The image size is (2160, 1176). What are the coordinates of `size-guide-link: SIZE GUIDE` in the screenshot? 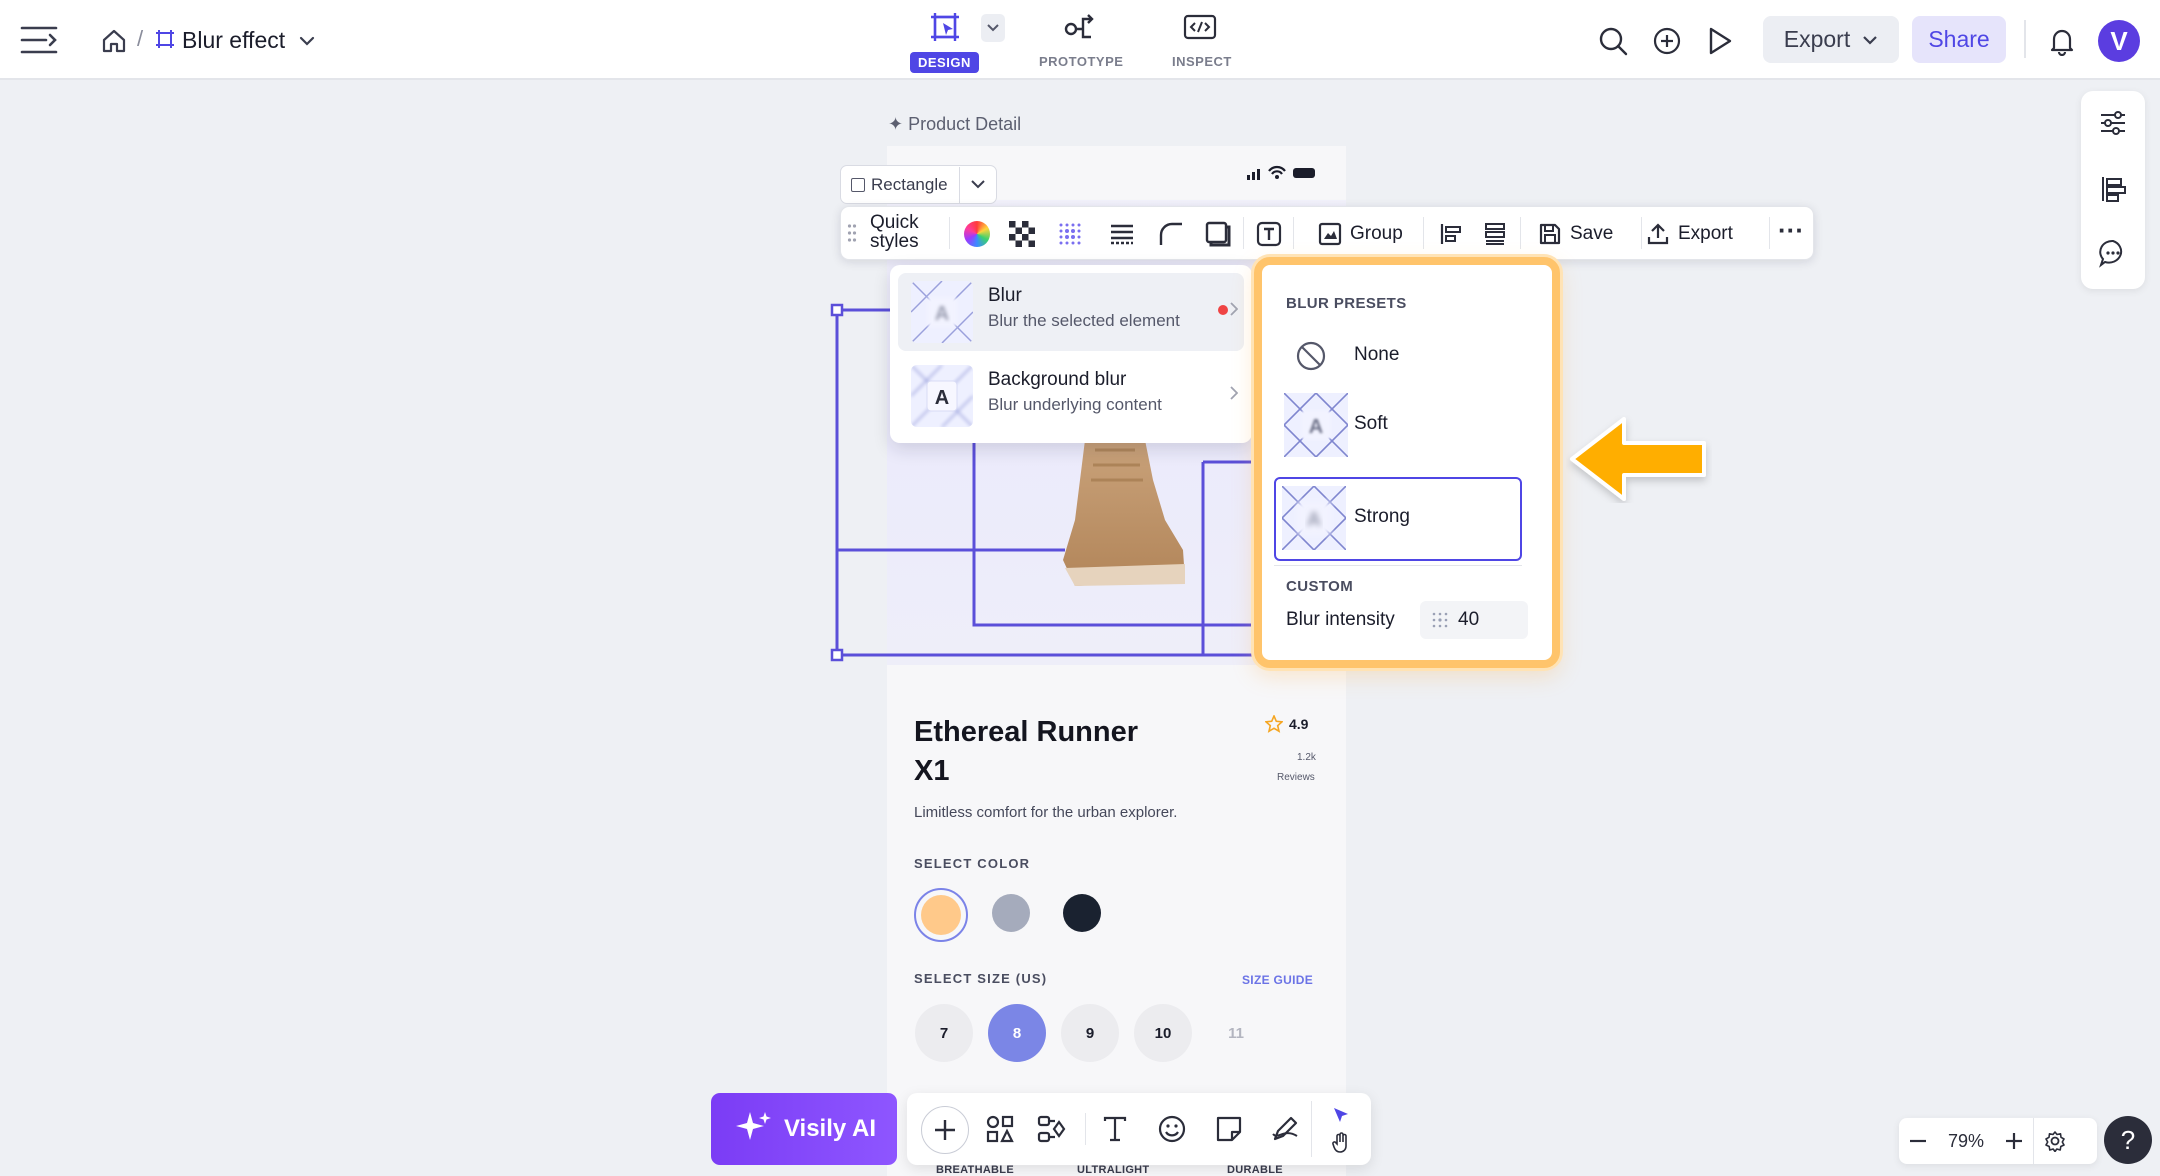 It's located at (1277, 980).